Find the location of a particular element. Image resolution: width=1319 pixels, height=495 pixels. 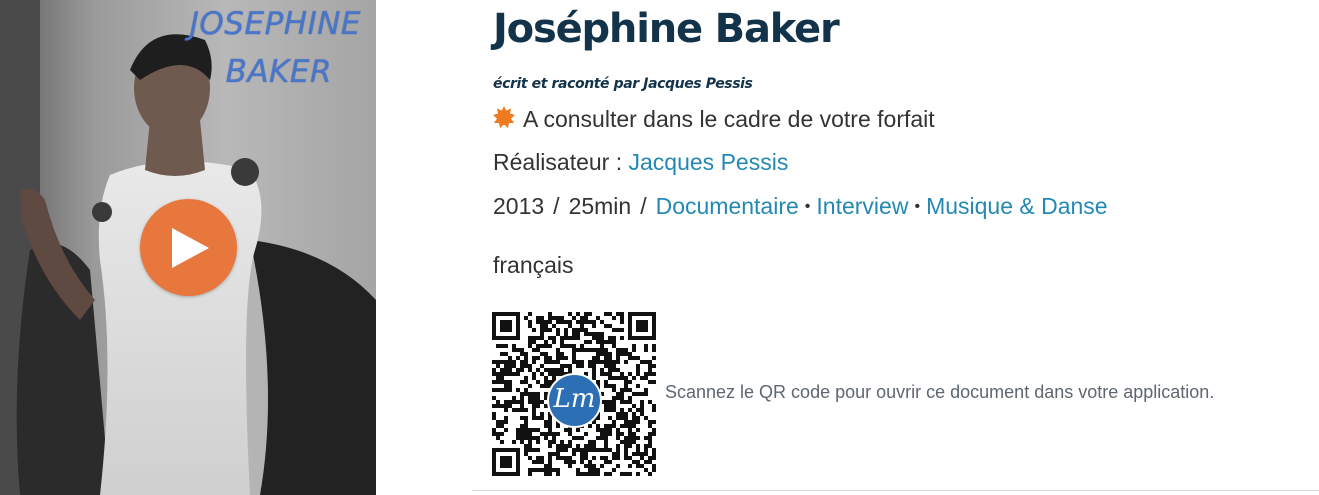

divider is located at coordinates (895, 490).